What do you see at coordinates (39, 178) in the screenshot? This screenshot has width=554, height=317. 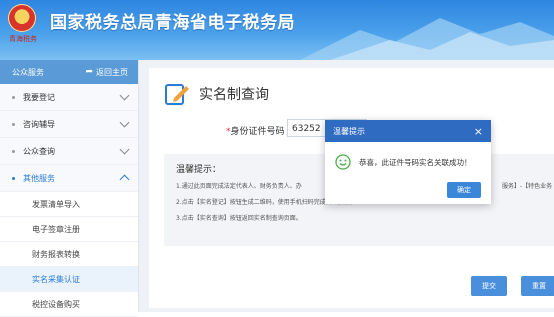 I see `sidebar-item-label: 其他服务` at bounding box center [39, 178].